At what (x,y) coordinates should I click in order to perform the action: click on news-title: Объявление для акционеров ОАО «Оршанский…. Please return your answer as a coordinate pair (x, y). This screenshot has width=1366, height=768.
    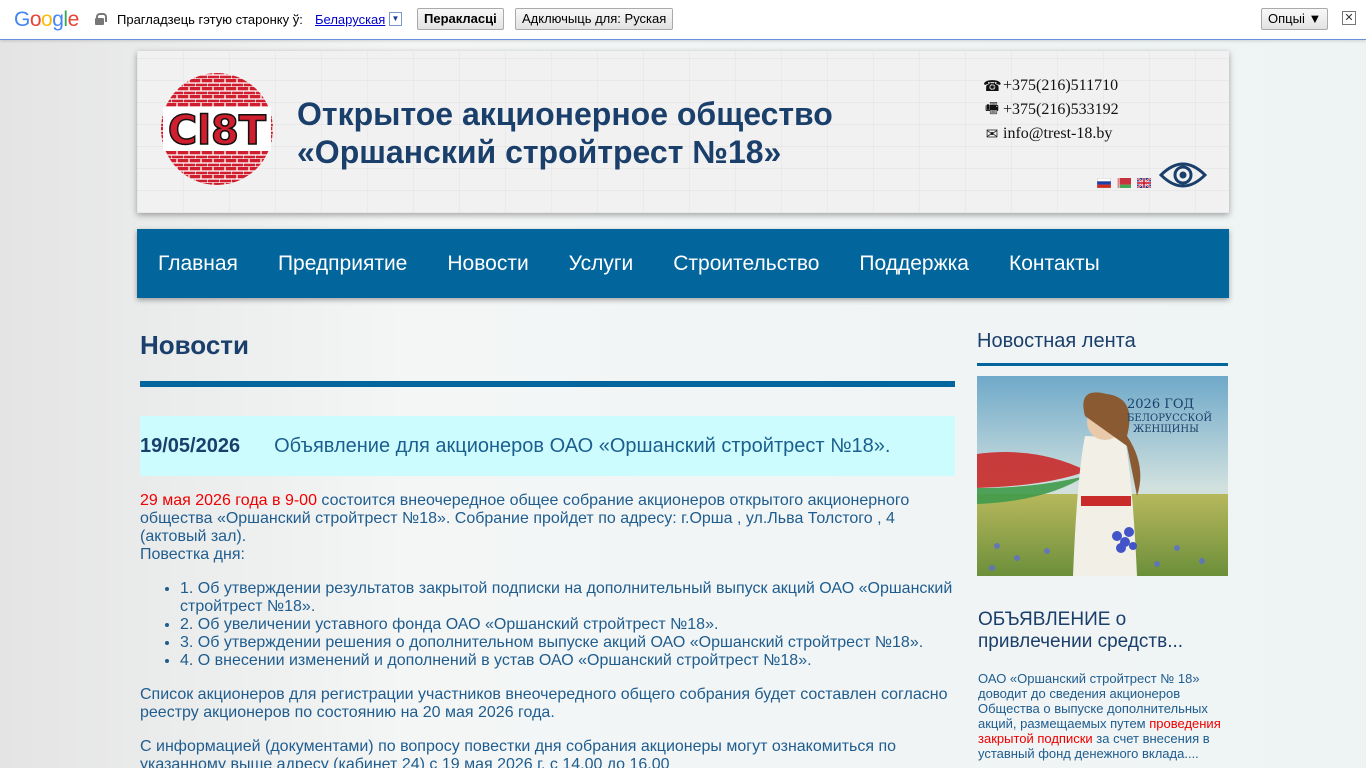
    Looking at the image, I should click on (582, 446).